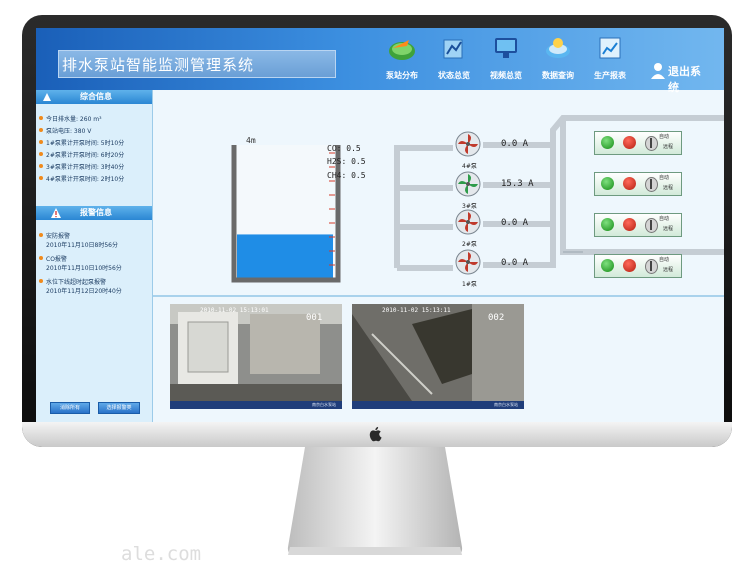 This screenshot has width=750, height=566. I want to click on nav-label: 数据查询, so click(558, 75).